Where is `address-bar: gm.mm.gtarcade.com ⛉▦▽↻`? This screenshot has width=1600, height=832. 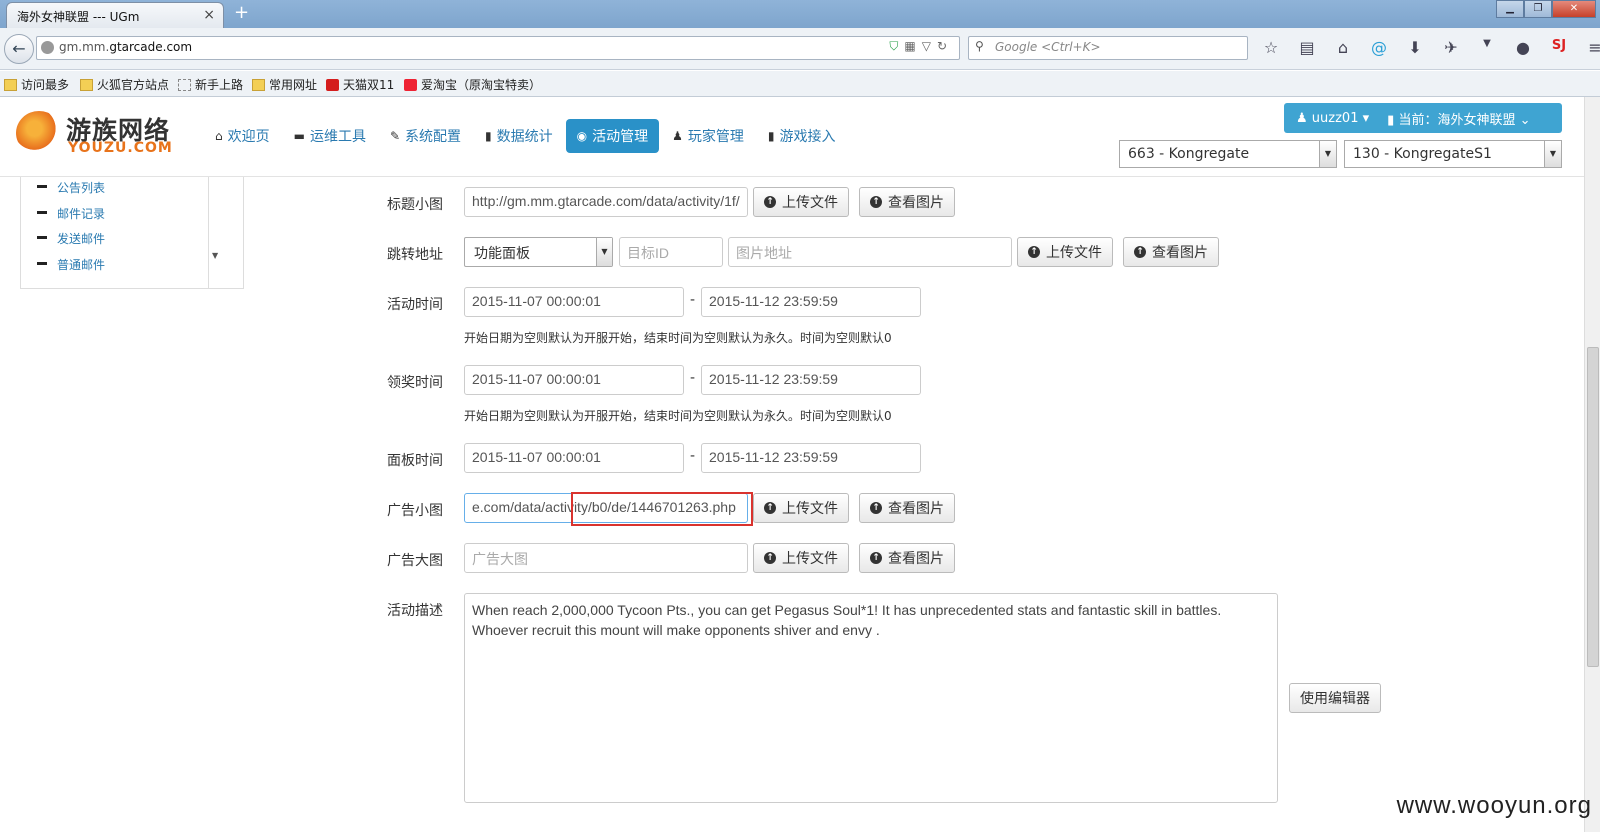
address-bar: gm.mm.gtarcade.com ⛉▦▽↻ is located at coordinates (498, 48).